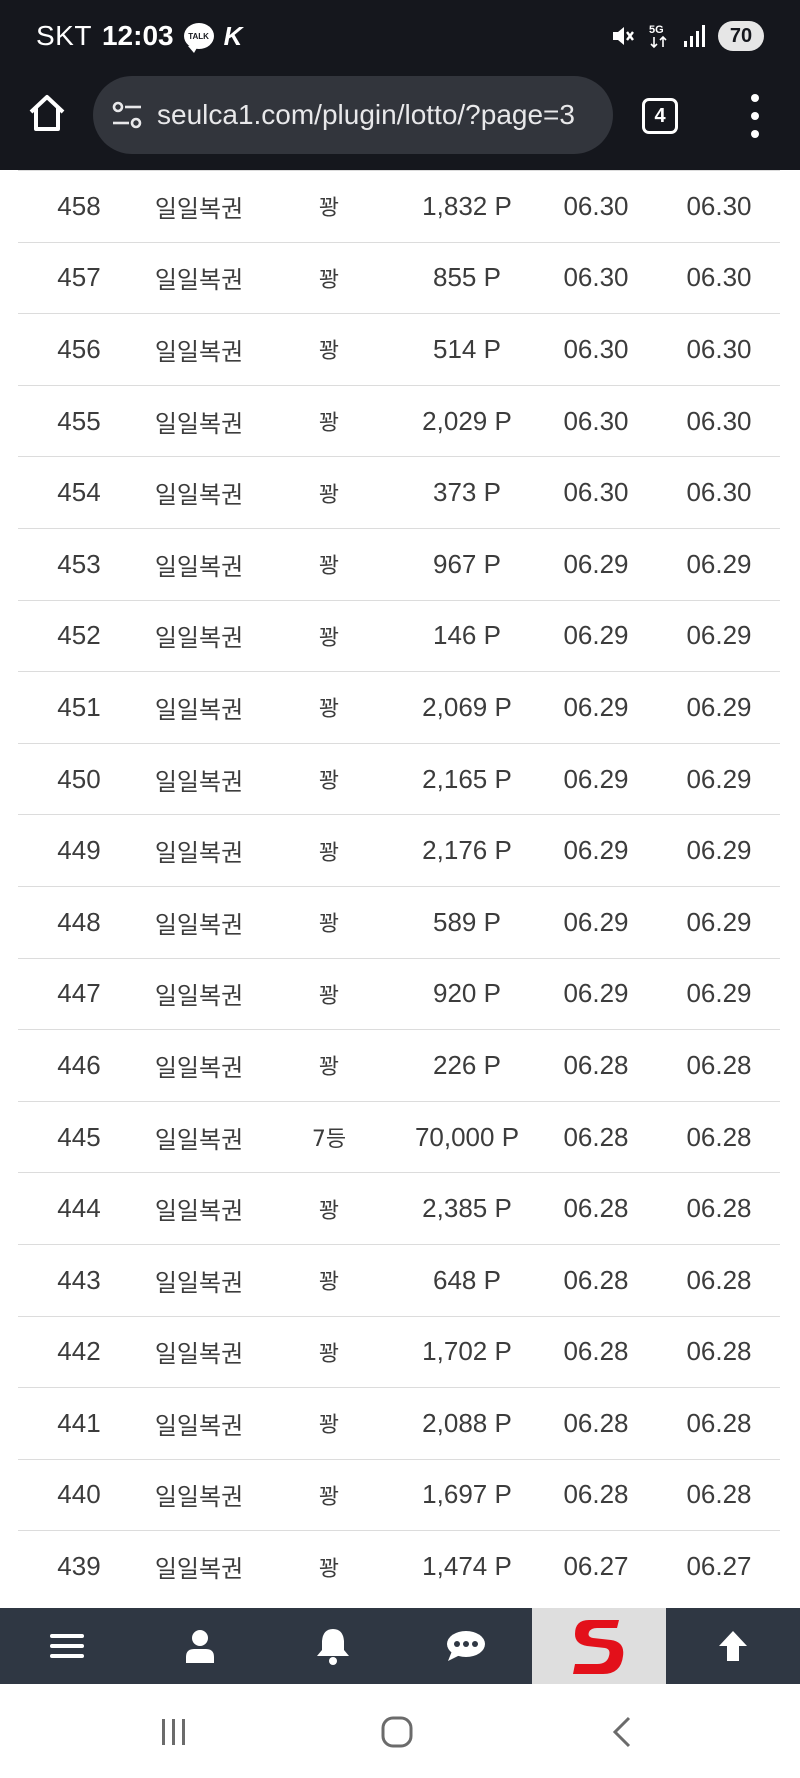  I want to click on notifications-button, so click(332, 1646).